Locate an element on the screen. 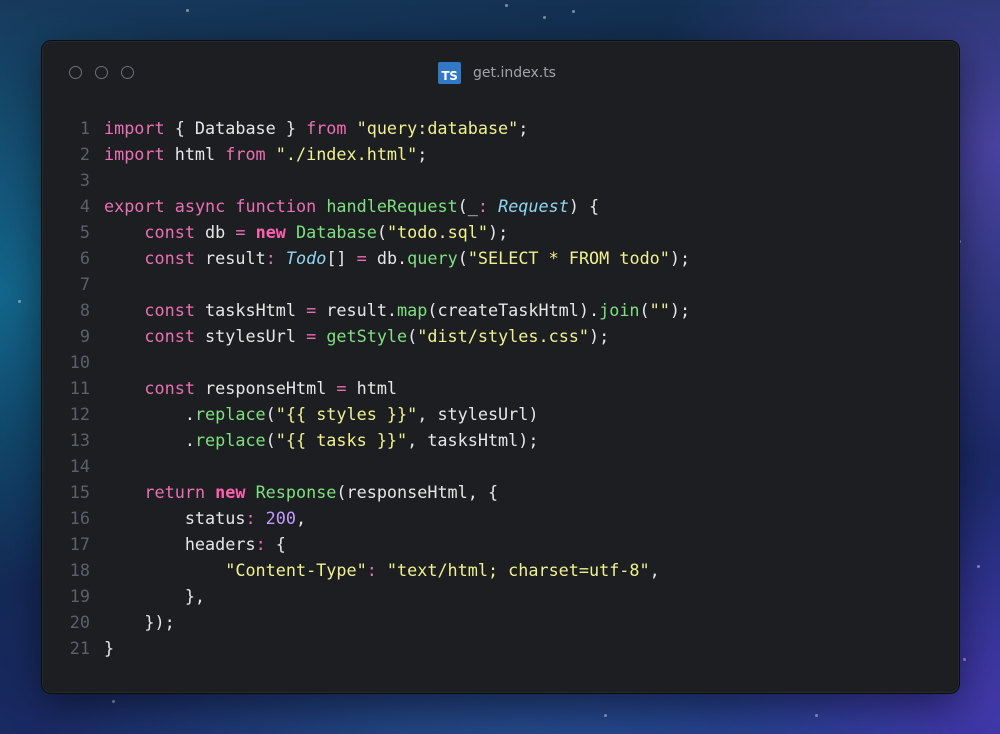 Image resolution: width=1000 pixels, height=734 pixels. code-text: .replace("{{ styles }}", stylesUrl) is located at coordinates (321, 414).